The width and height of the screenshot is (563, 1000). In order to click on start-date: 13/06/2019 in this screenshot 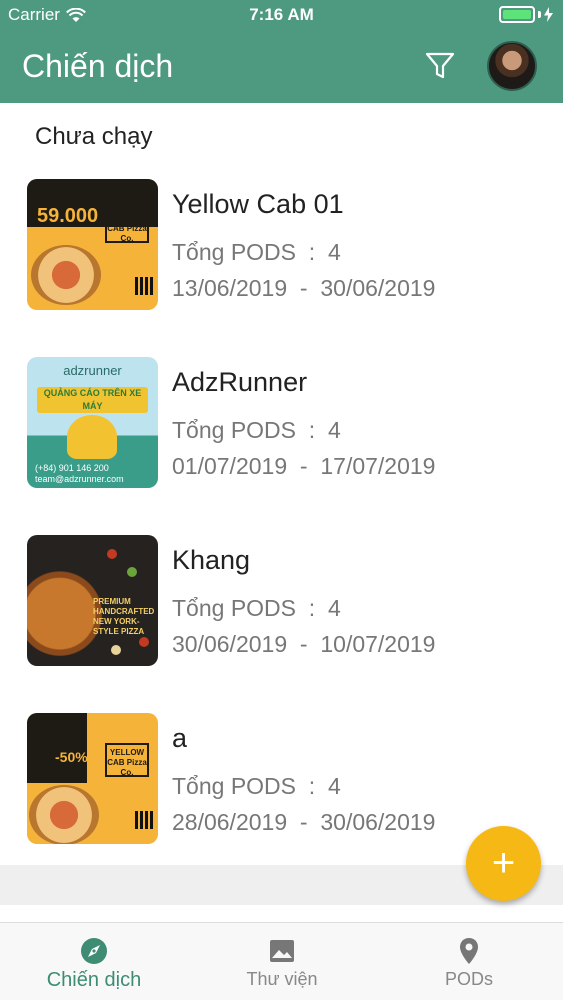, I will do `click(230, 288)`.